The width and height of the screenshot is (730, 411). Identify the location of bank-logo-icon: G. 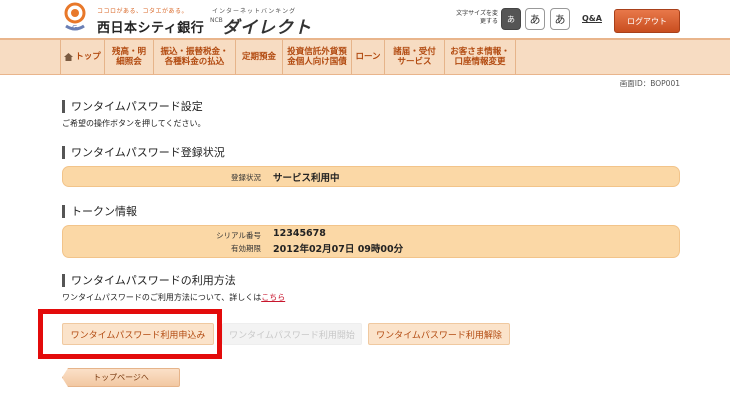
(75, 17).